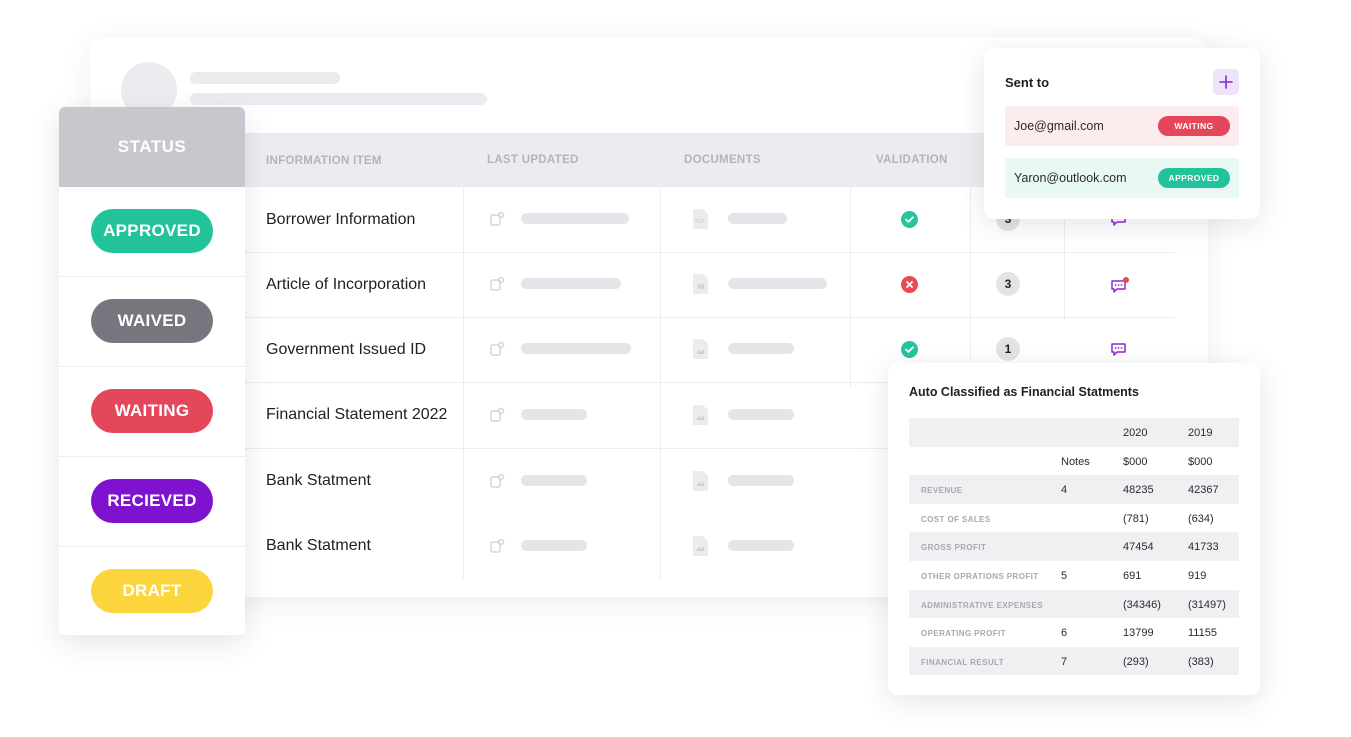 This screenshot has width=1351, height=737. What do you see at coordinates (1118, 349) in the screenshot?
I see `chat-icon` at bounding box center [1118, 349].